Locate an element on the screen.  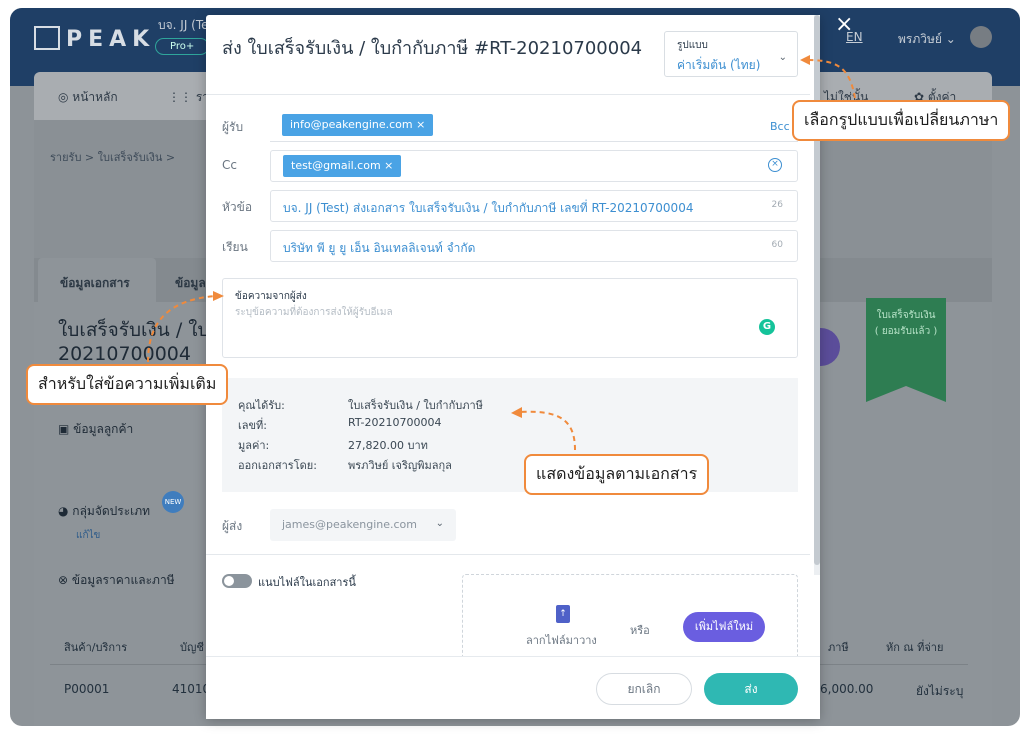
arrowhead-format is located at coordinates (805, 60).